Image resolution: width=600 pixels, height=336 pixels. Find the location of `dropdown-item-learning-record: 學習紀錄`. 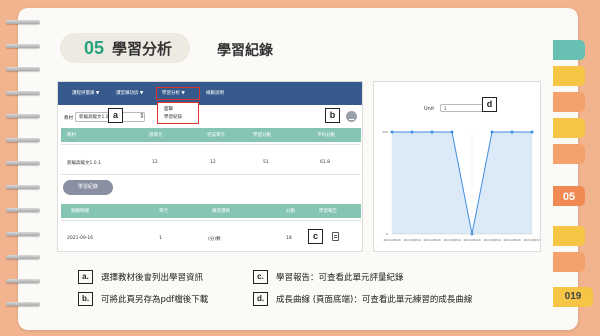

dropdown-item-learning-record: 學習紀錄 is located at coordinates (178, 116).